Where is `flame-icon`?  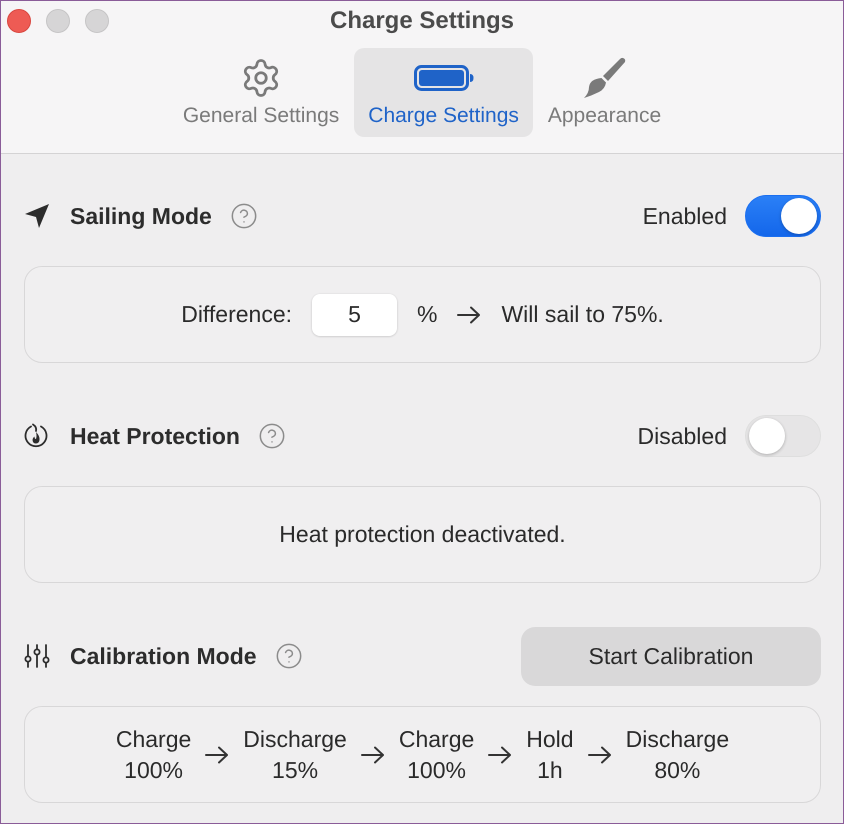 flame-icon is located at coordinates (36, 436).